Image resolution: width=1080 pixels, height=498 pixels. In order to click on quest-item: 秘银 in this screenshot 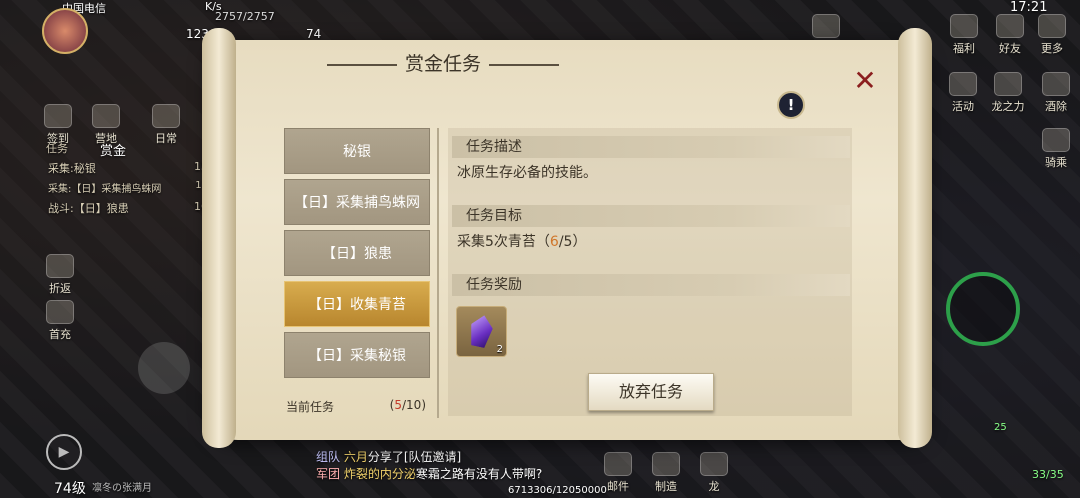, I will do `click(357, 151)`.